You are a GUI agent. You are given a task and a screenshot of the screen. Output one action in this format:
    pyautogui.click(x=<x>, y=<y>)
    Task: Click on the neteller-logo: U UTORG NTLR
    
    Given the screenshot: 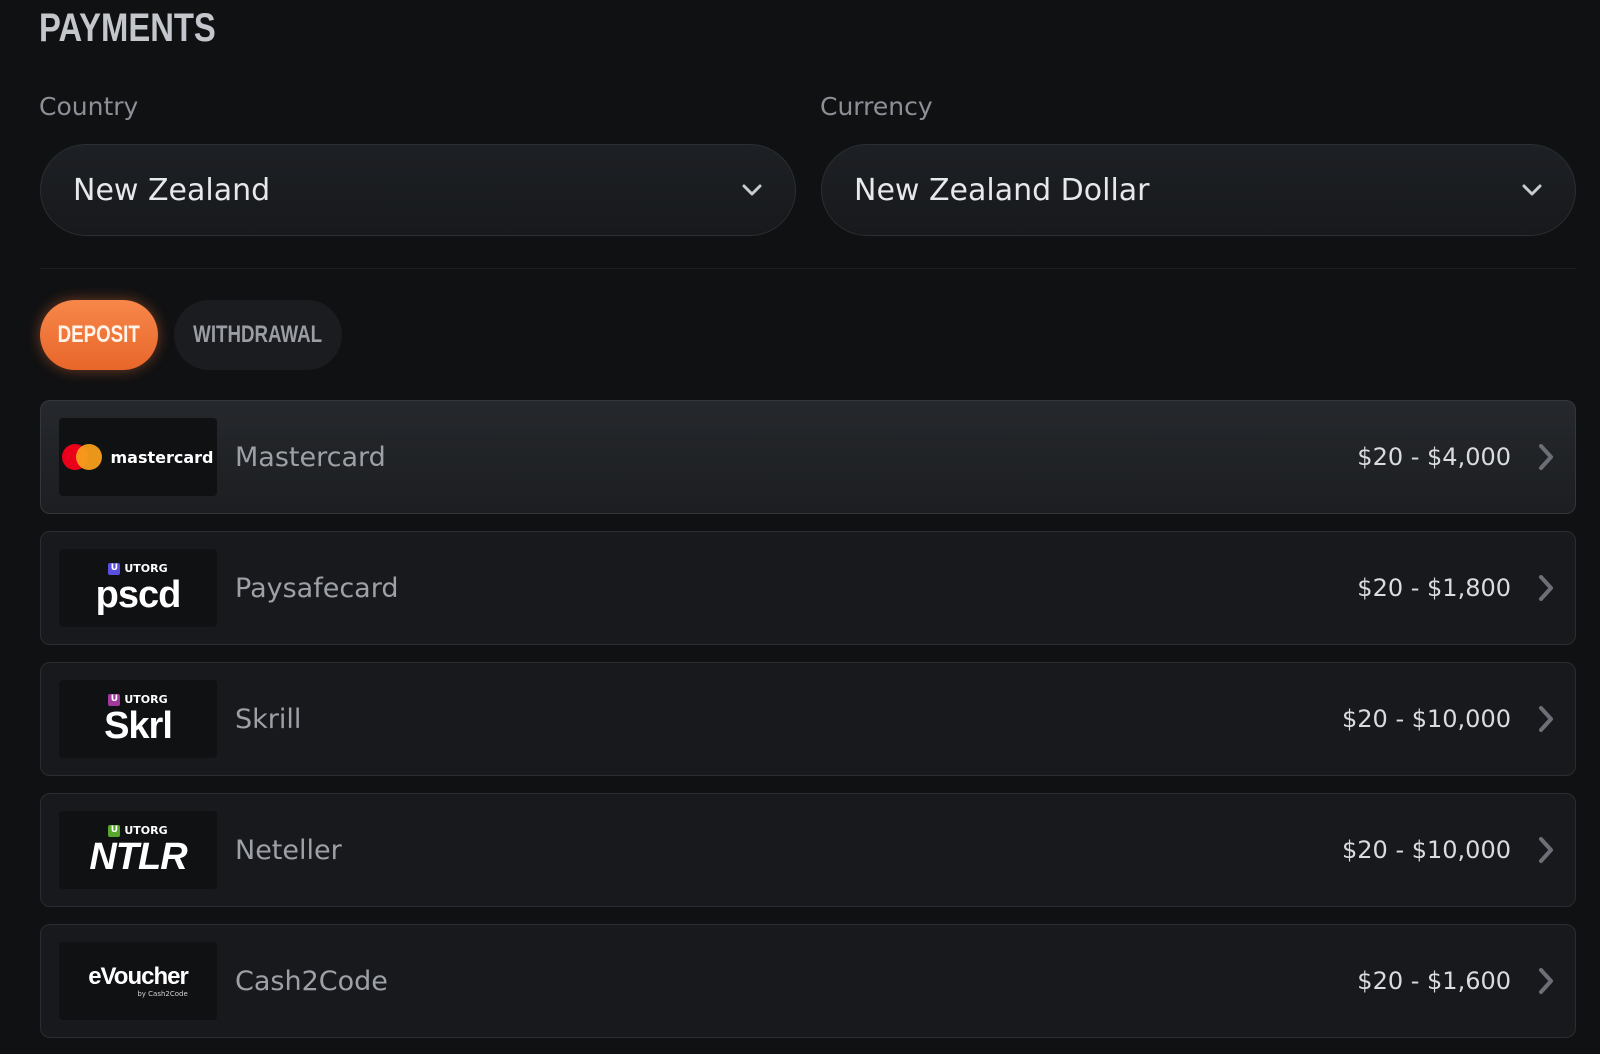 What is the action you would take?
    pyautogui.click(x=138, y=850)
    